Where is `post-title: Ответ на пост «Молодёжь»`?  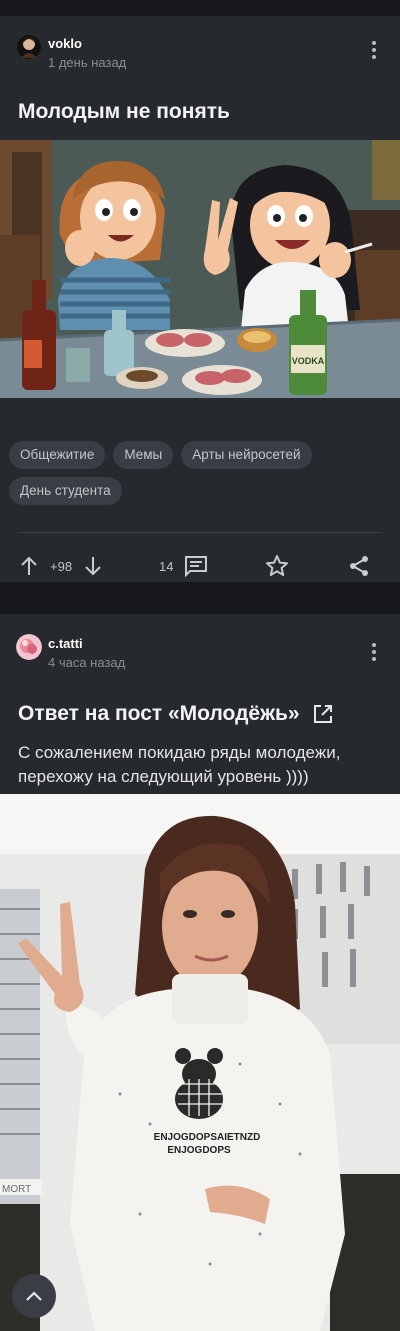
post-title: Ответ на пост «Молодёжь» is located at coordinates (200, 714).